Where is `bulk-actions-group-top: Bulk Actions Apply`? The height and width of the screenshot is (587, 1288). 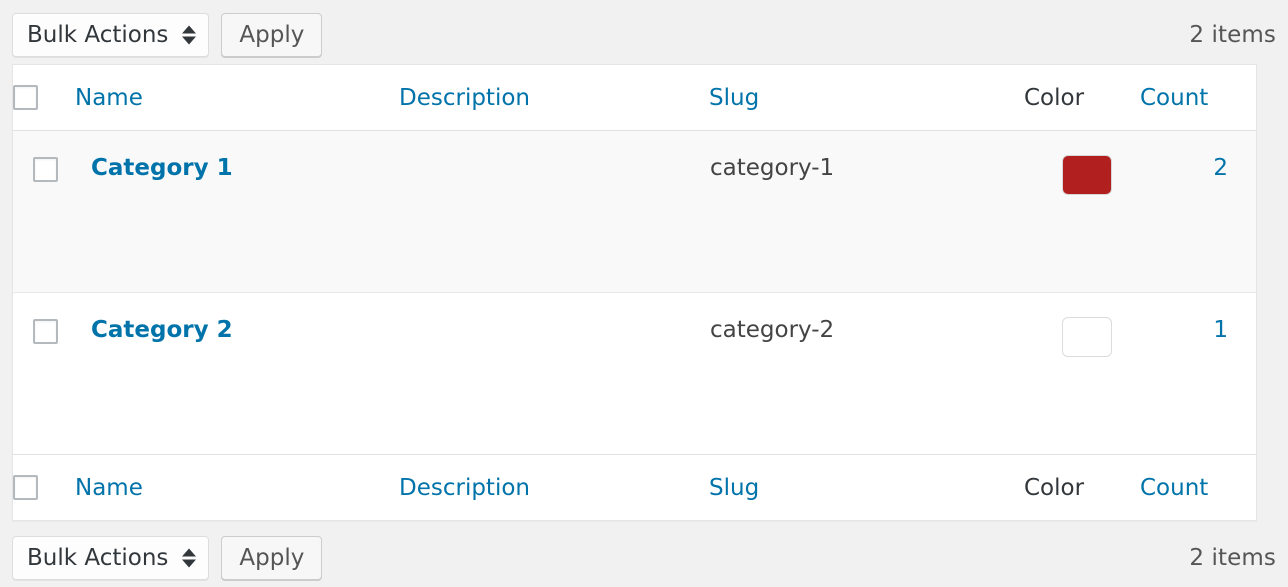
bulk-actions-group-top: Bulk Actions Apply is located at coordinates (167, 35).